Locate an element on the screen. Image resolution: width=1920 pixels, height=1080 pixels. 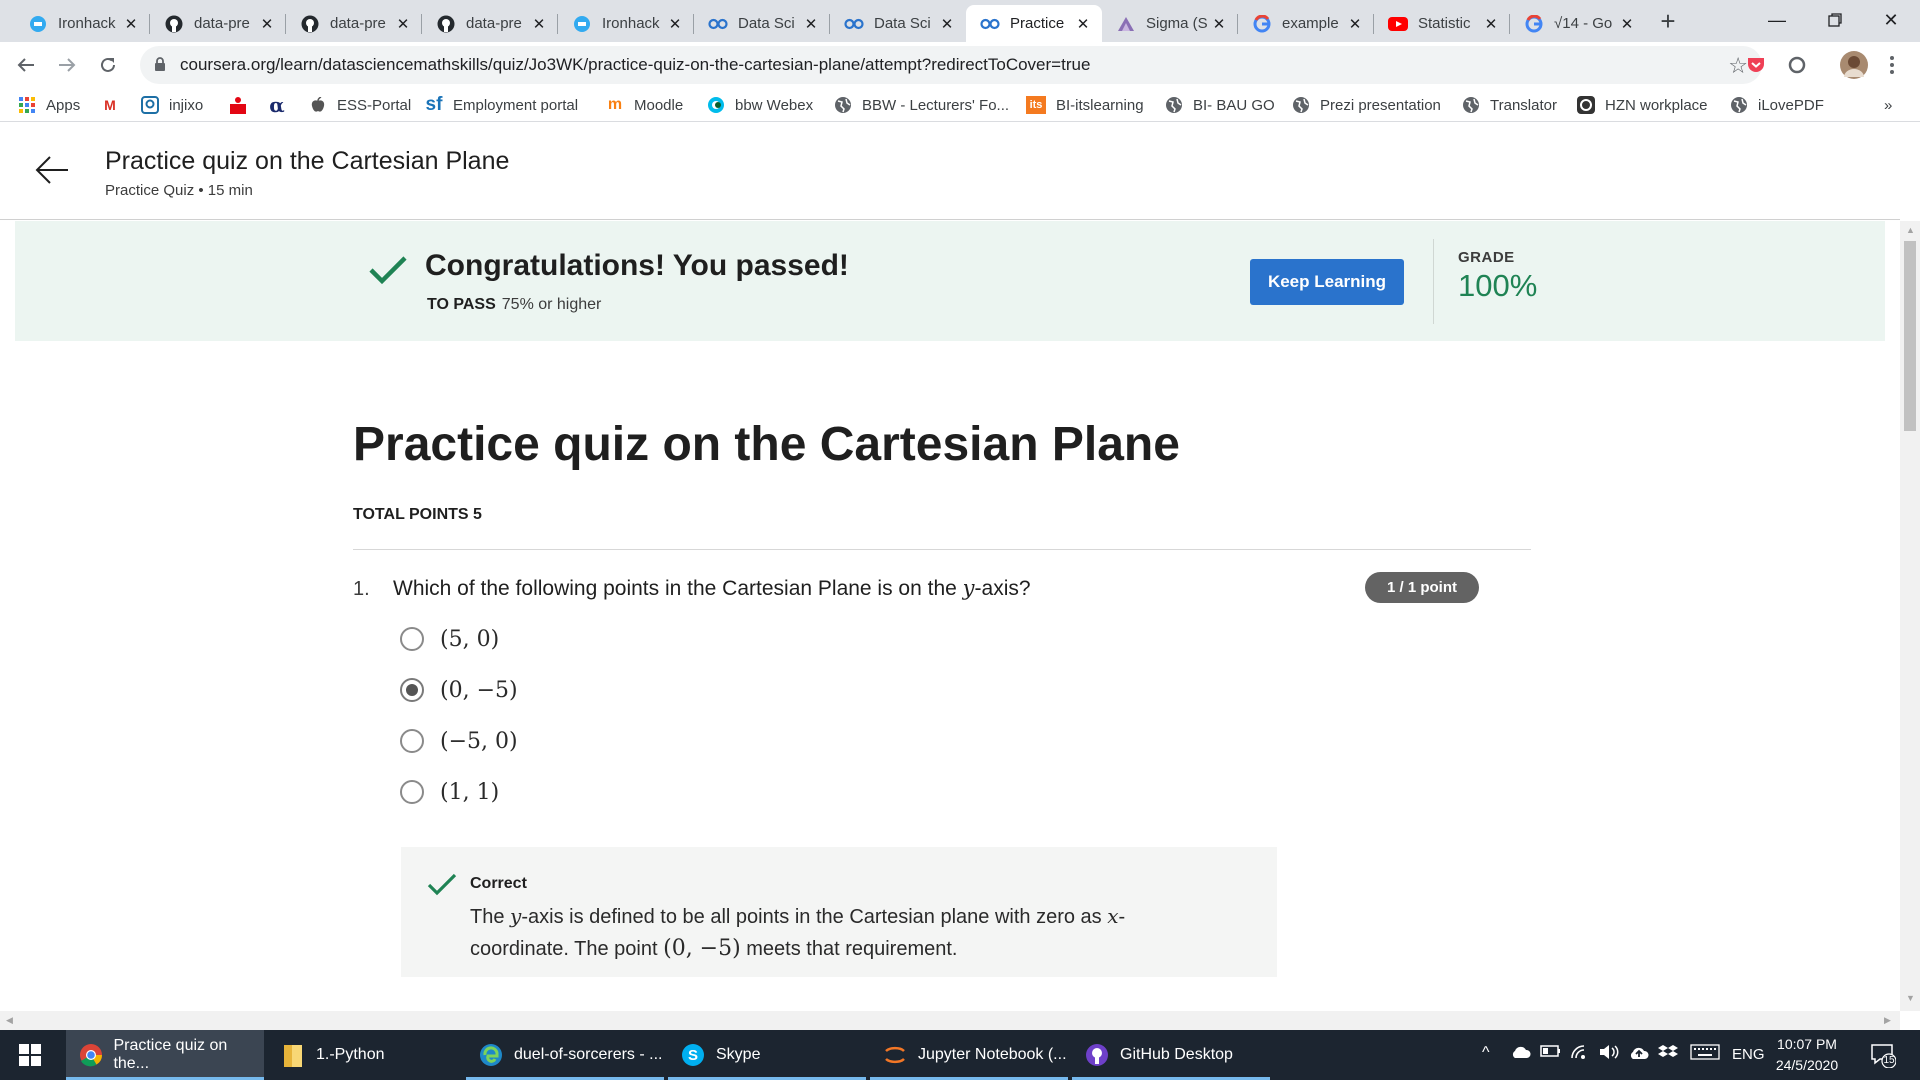
bookmark-hzn-workplace: HZN workplace is located at coordinates (1642, 105).